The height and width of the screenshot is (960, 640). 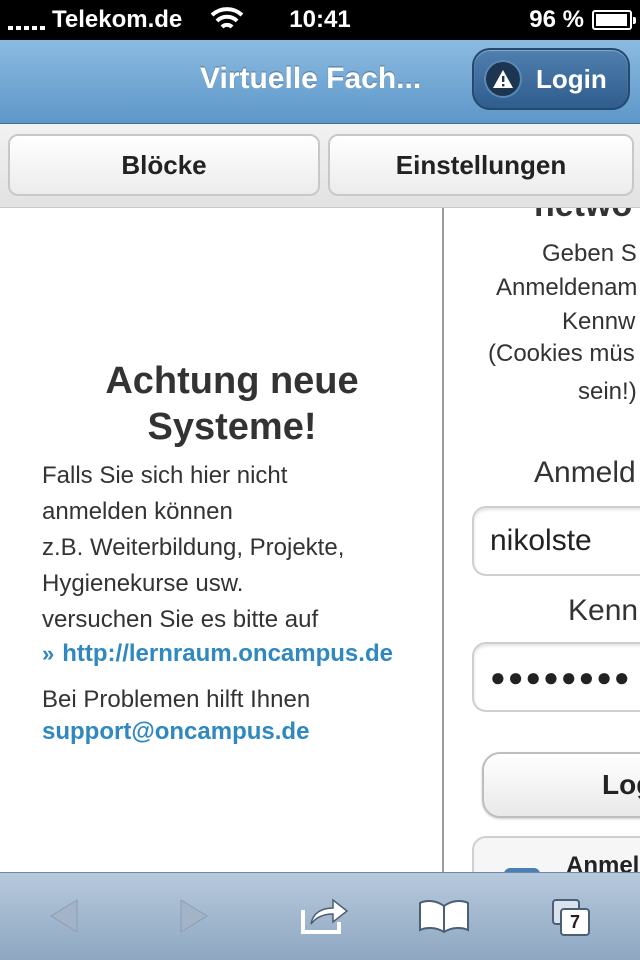 I want to click on support-text: Bei Problemen hilft Ihnen, so click(x=176, y=699).